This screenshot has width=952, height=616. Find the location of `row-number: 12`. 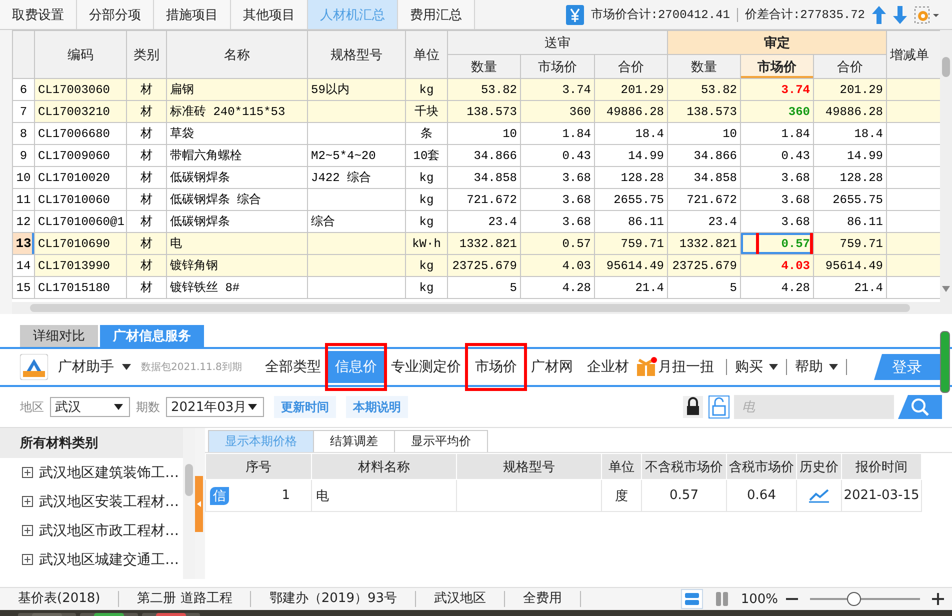

row-number: 12 is located at coordinates (23, 221).